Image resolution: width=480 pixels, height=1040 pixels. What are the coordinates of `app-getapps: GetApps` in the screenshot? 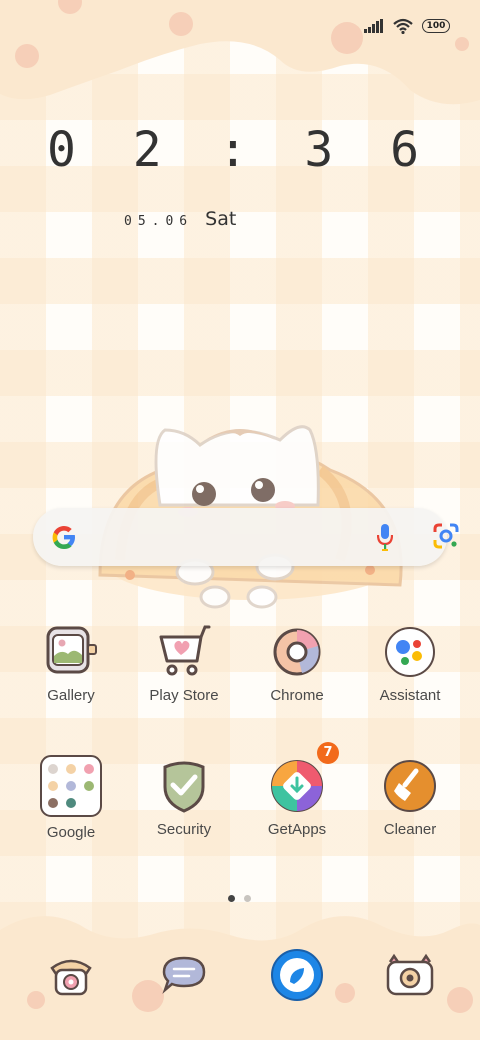 It's located at (297, 797).